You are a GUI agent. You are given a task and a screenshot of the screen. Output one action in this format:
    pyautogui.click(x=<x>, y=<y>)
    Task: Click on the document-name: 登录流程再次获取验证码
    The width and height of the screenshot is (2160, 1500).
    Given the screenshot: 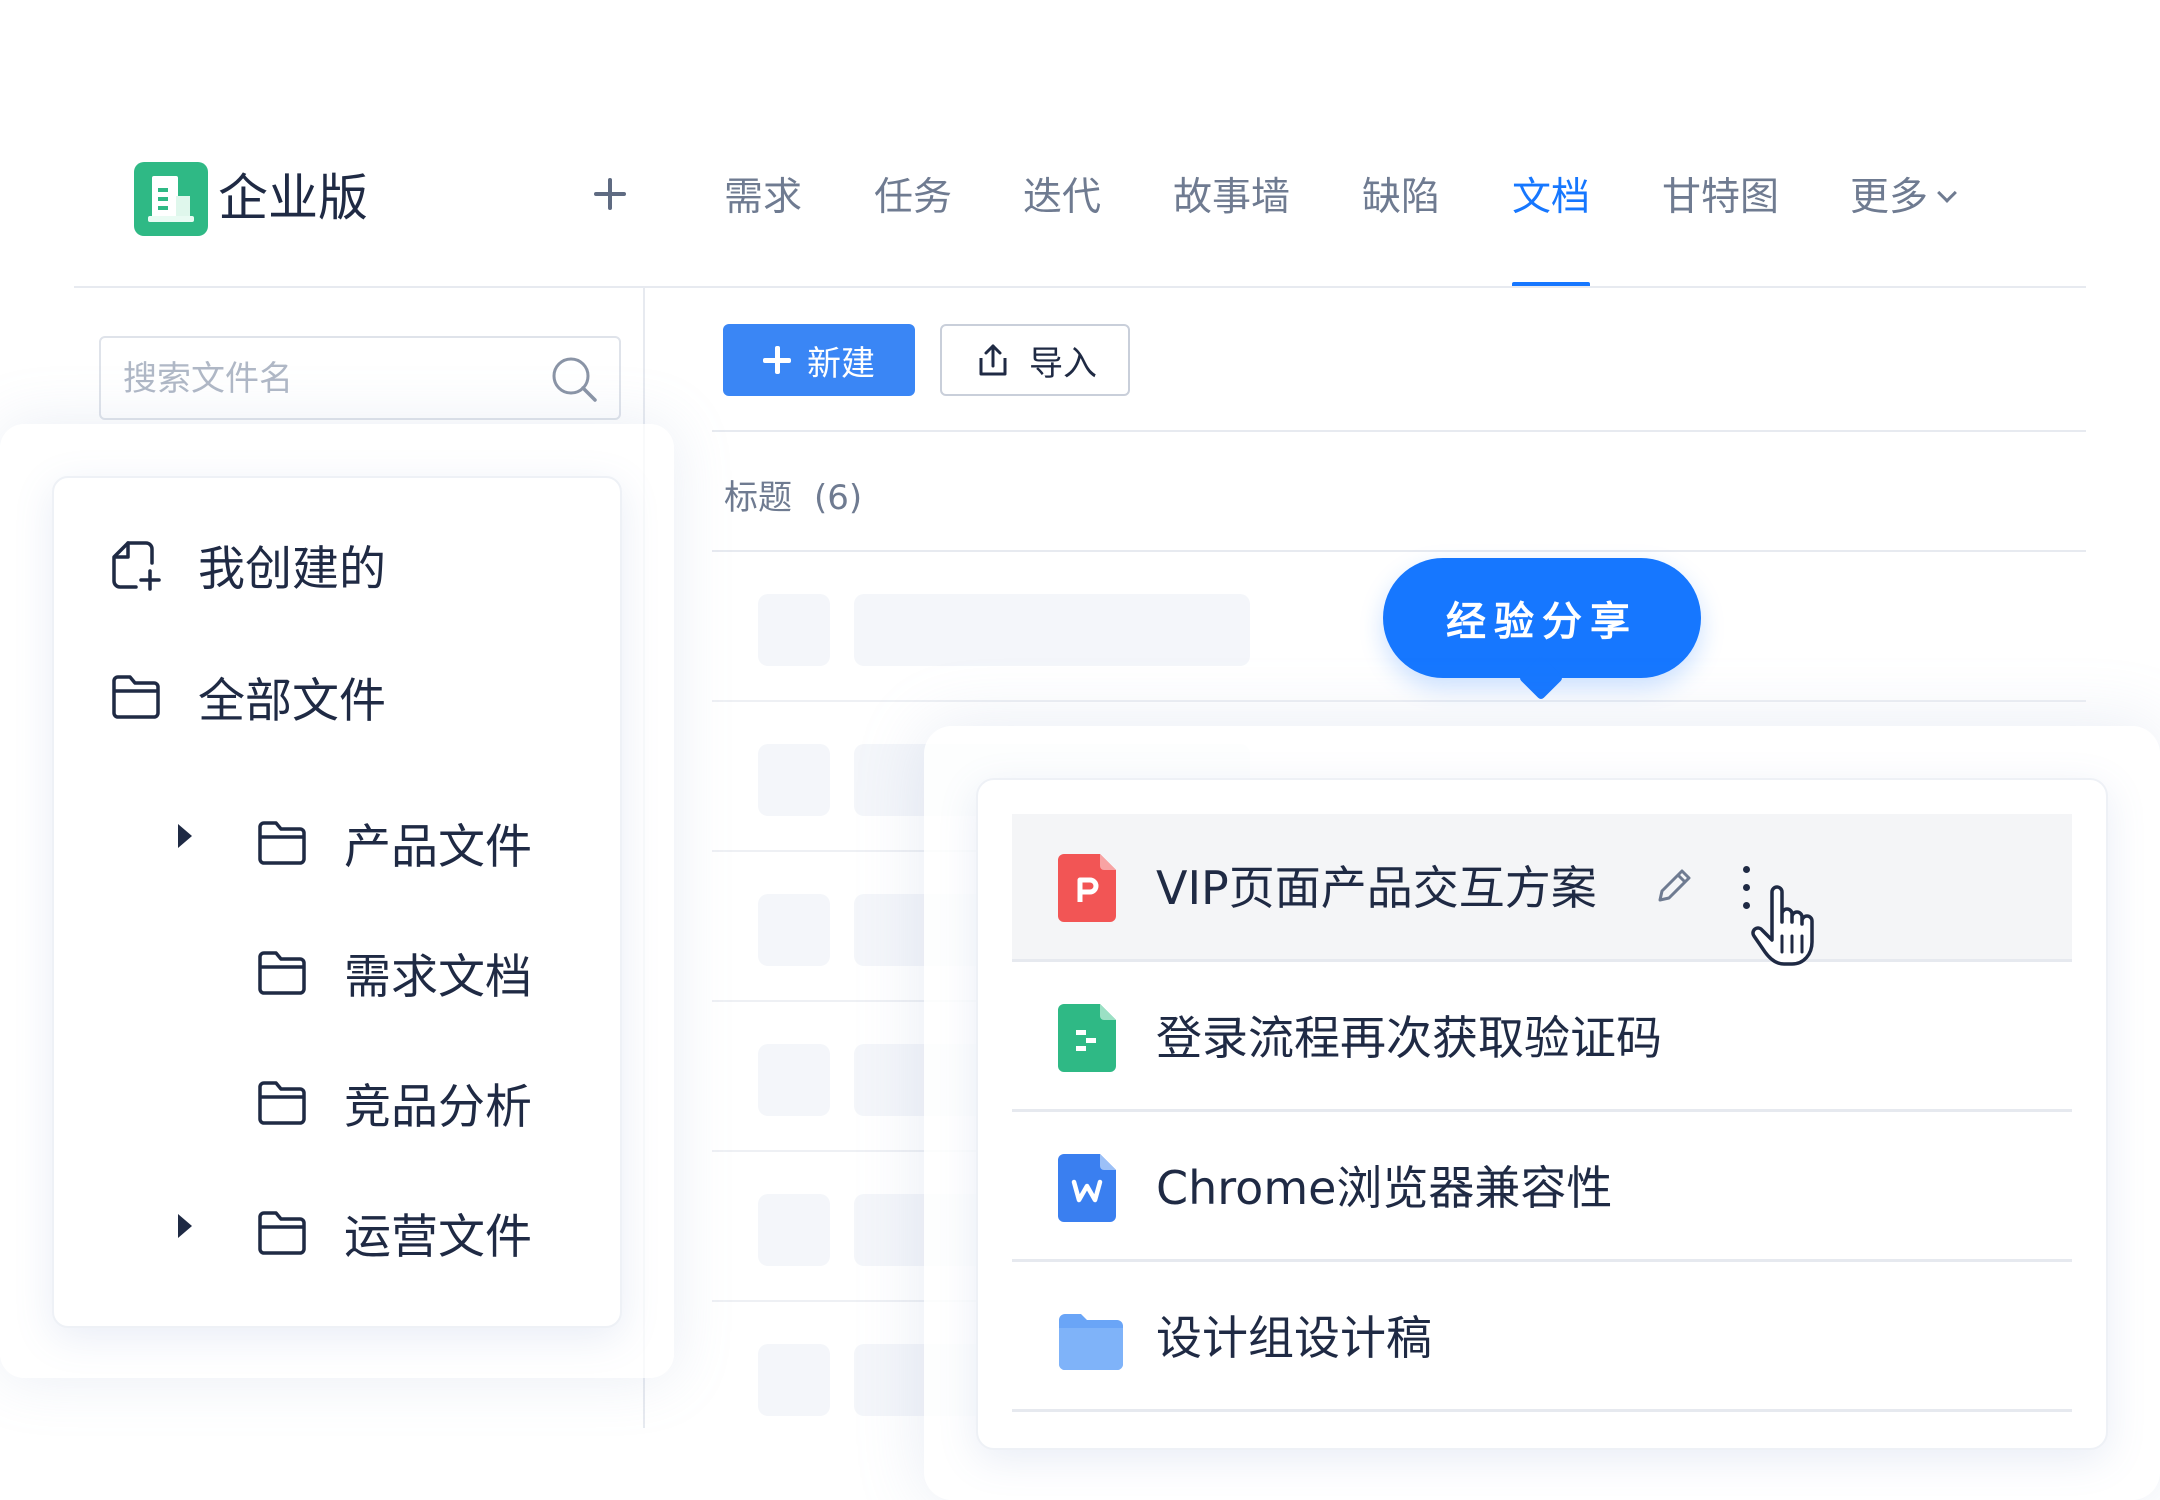 What is the action you would take?
    pyautogui.click(x=1409, y=1038)
    